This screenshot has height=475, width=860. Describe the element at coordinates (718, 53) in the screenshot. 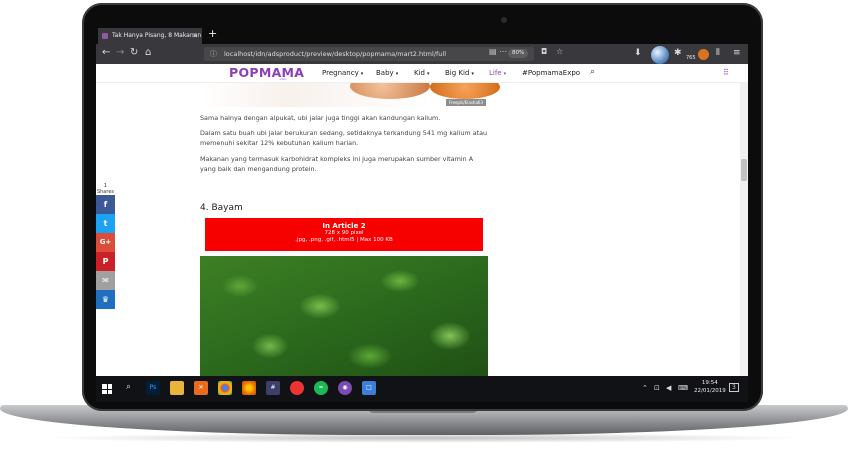

I see `library-icon: ⫴` at that location.